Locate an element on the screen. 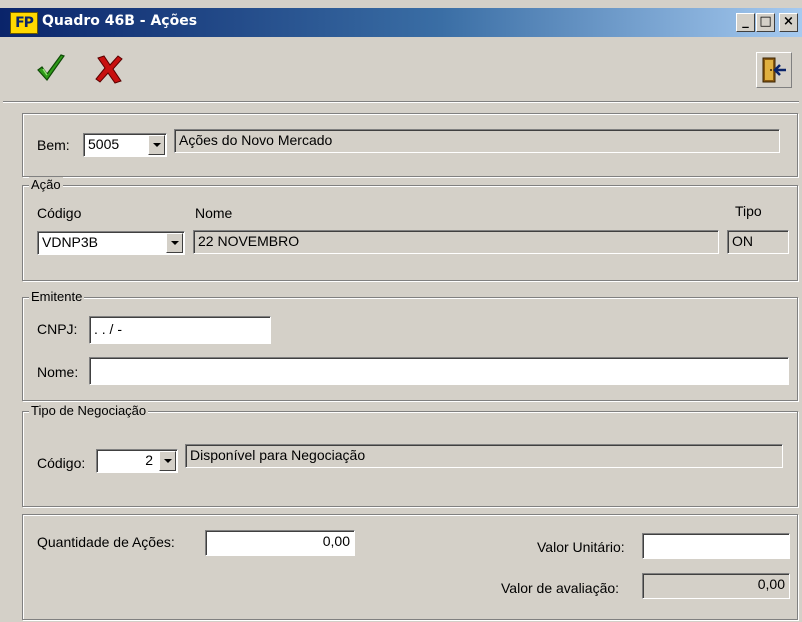  minimize-button: _ is located at coordinates (745, 22).